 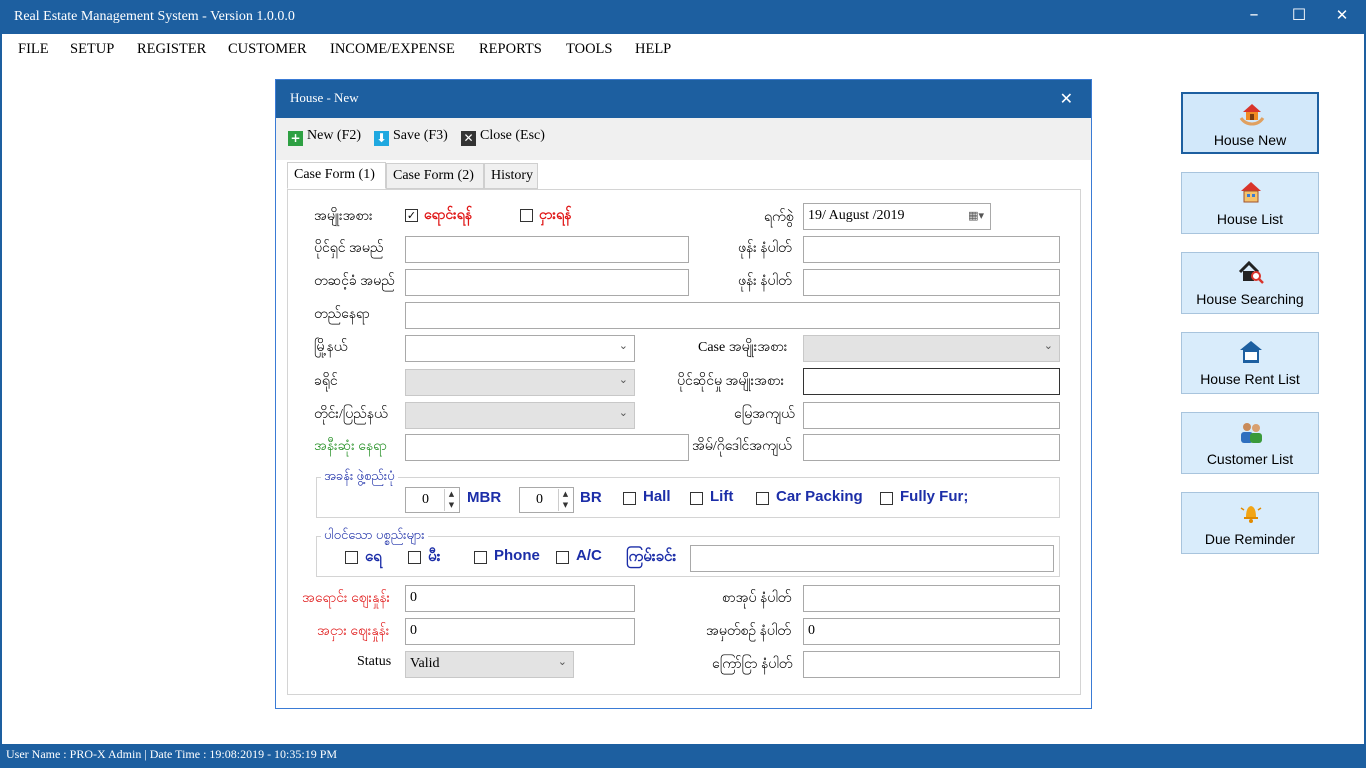 I want to click on plus-icon: +, so click(x=295, y=138).